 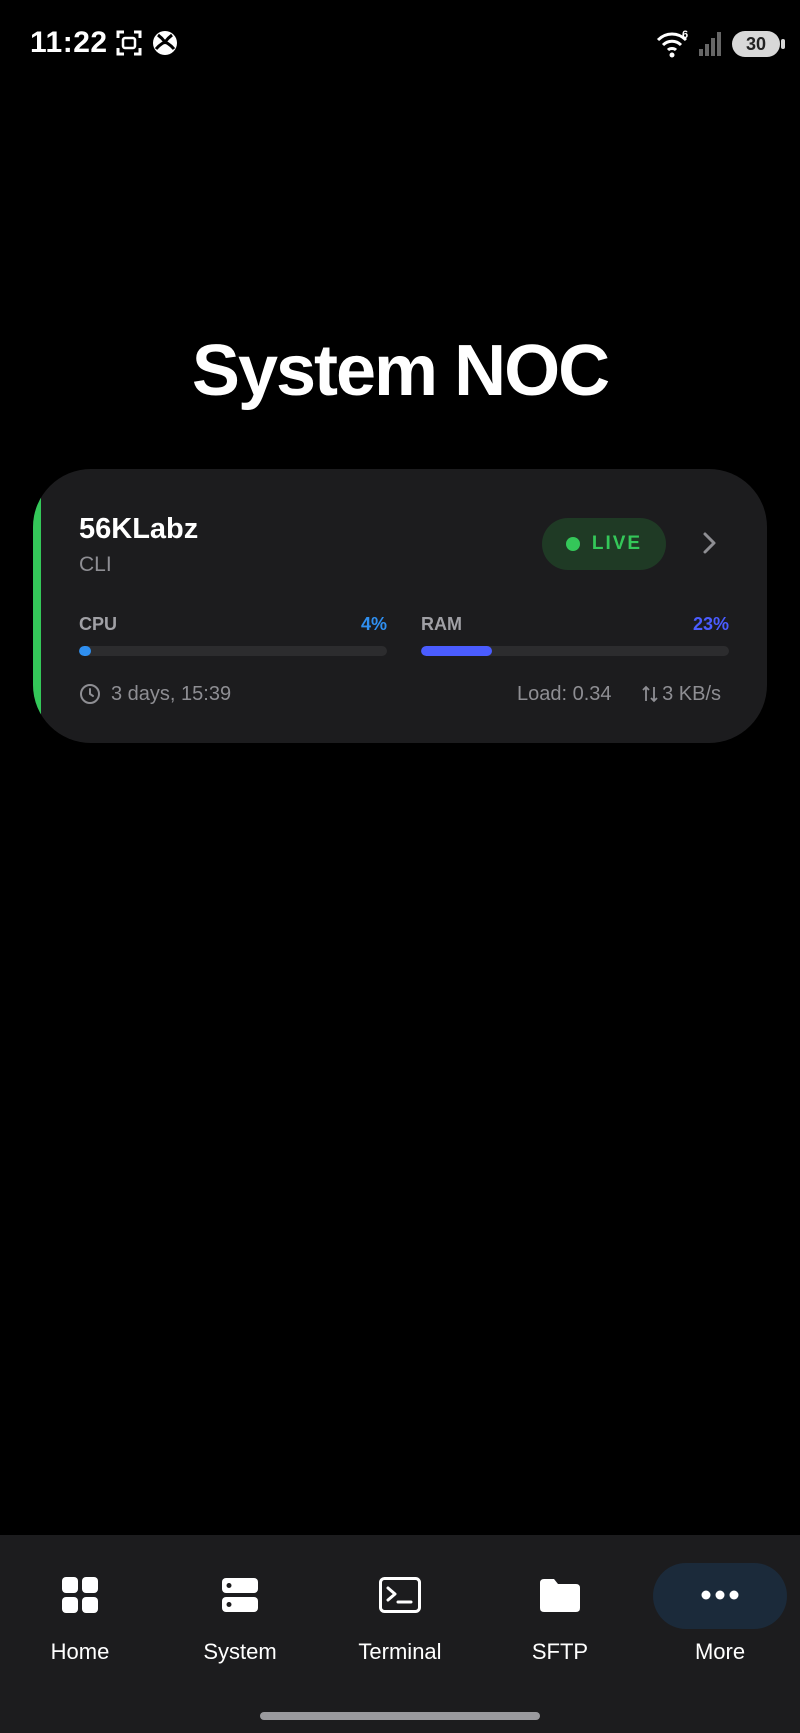 I want to click on uptime-text: 3 days, 15:39, so click(x=171, y=694).